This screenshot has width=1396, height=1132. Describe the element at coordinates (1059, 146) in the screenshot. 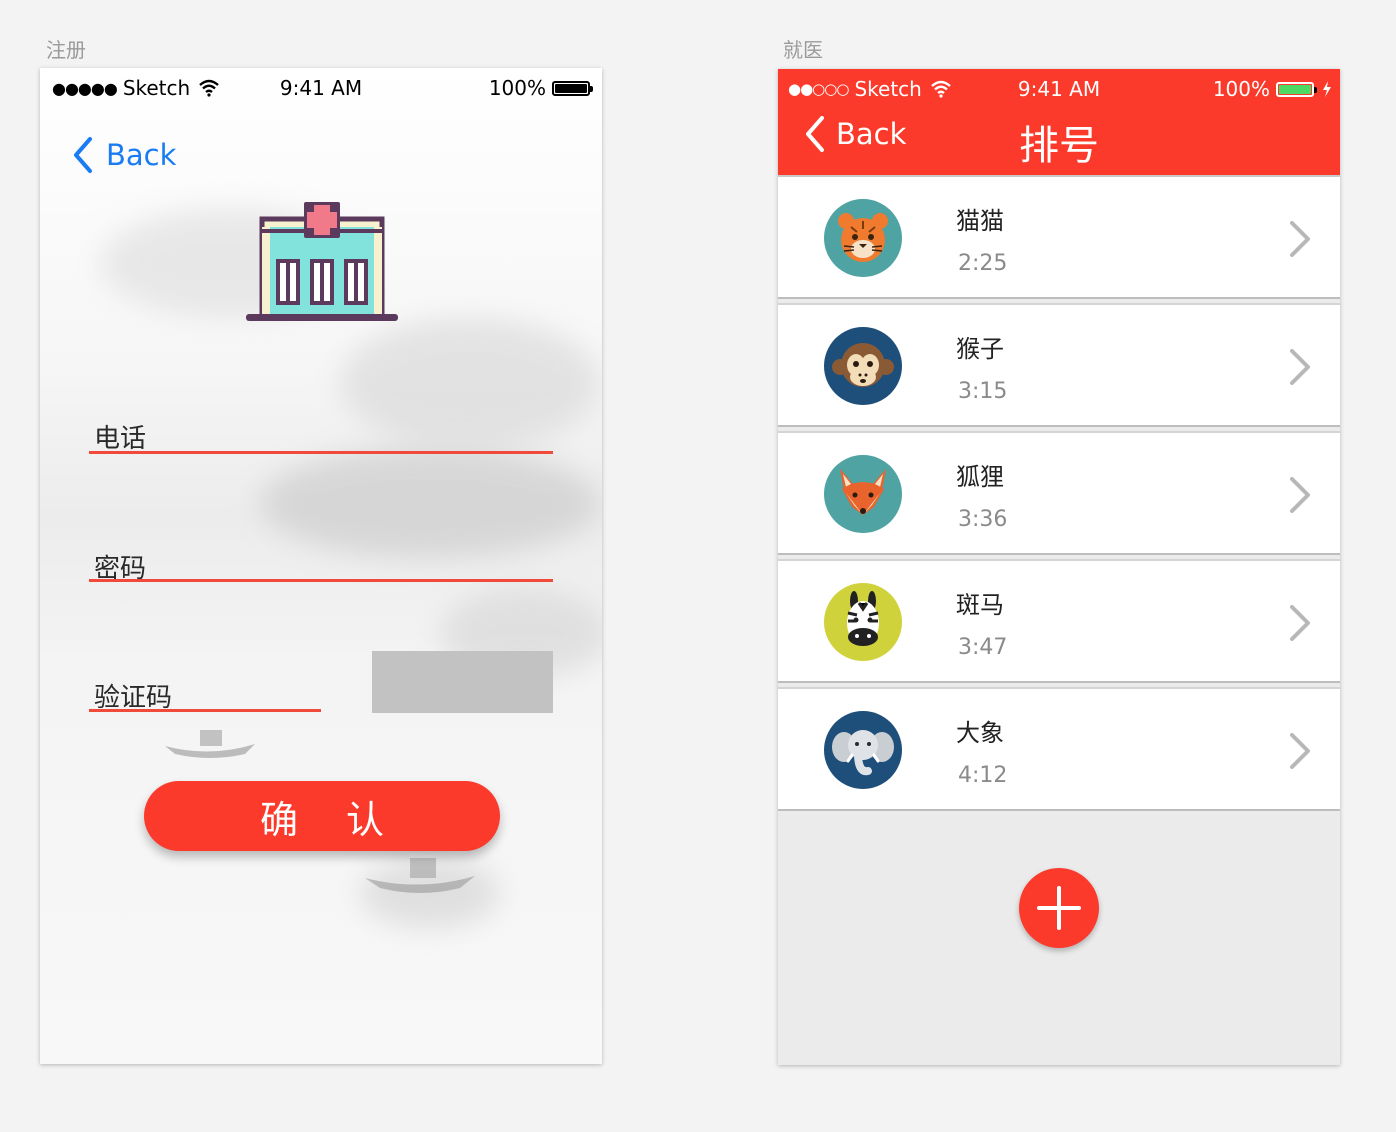

I see `page-title: 排号` at that location.